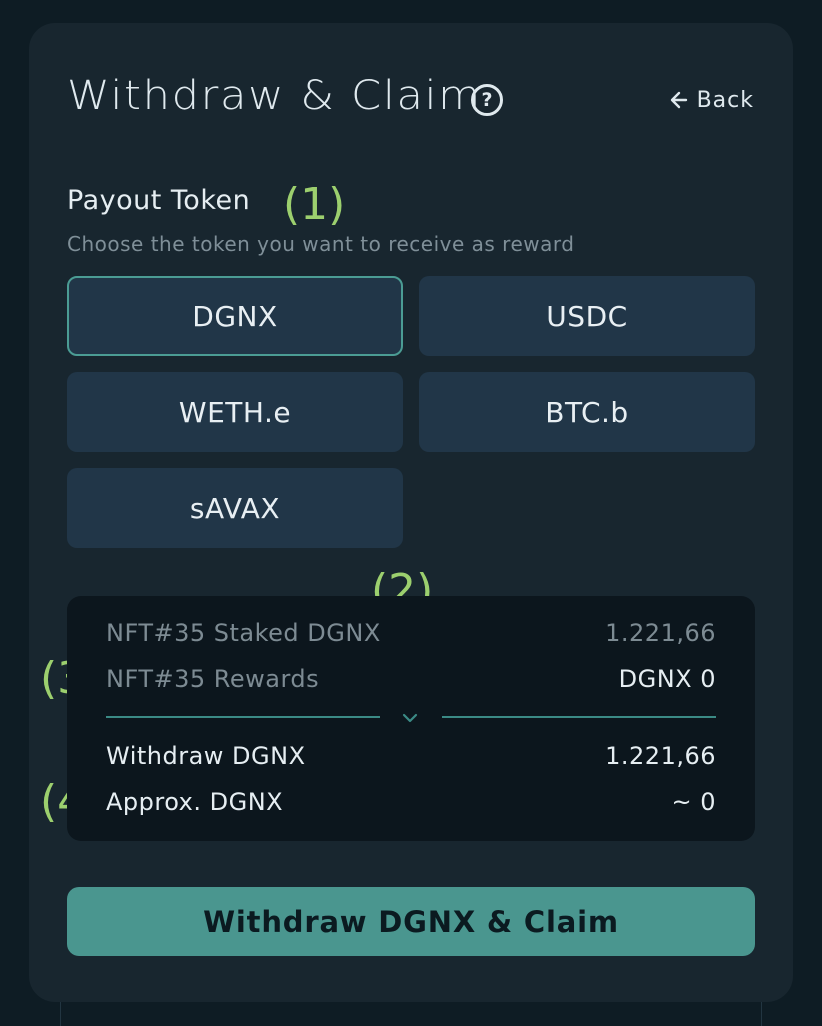 Image resolution: width=822 pixels, height=1026 pixels. I want to click on background-frame, so click(411, 1013).